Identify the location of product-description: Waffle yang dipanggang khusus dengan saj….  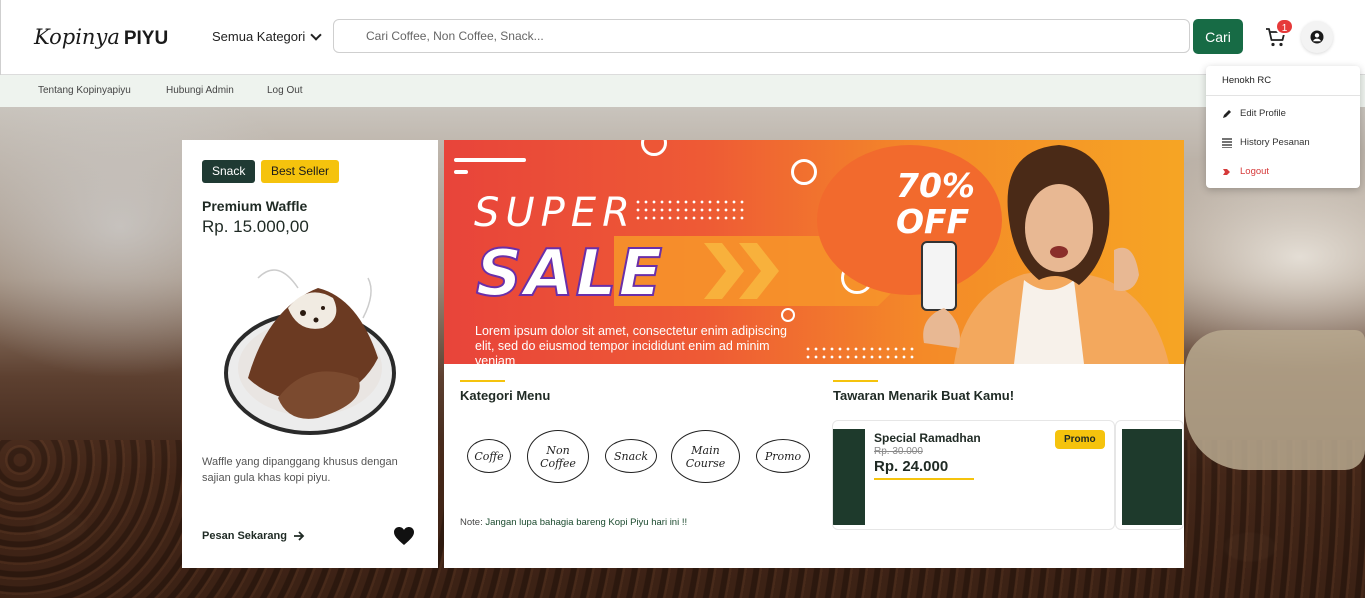
(300, 470).